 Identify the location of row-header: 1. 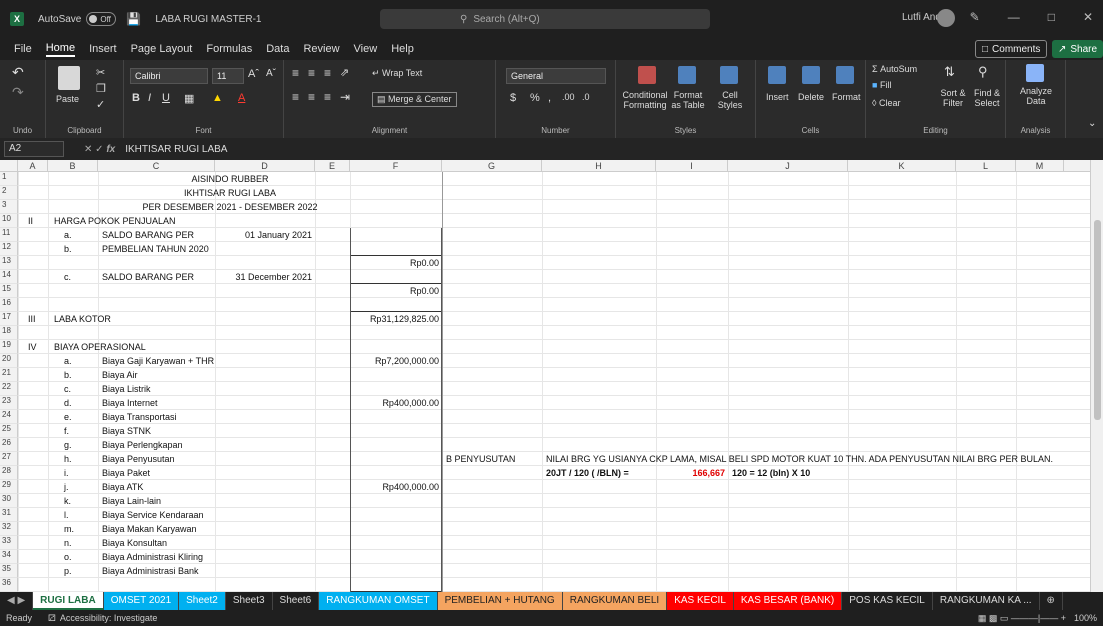
(9, 179).